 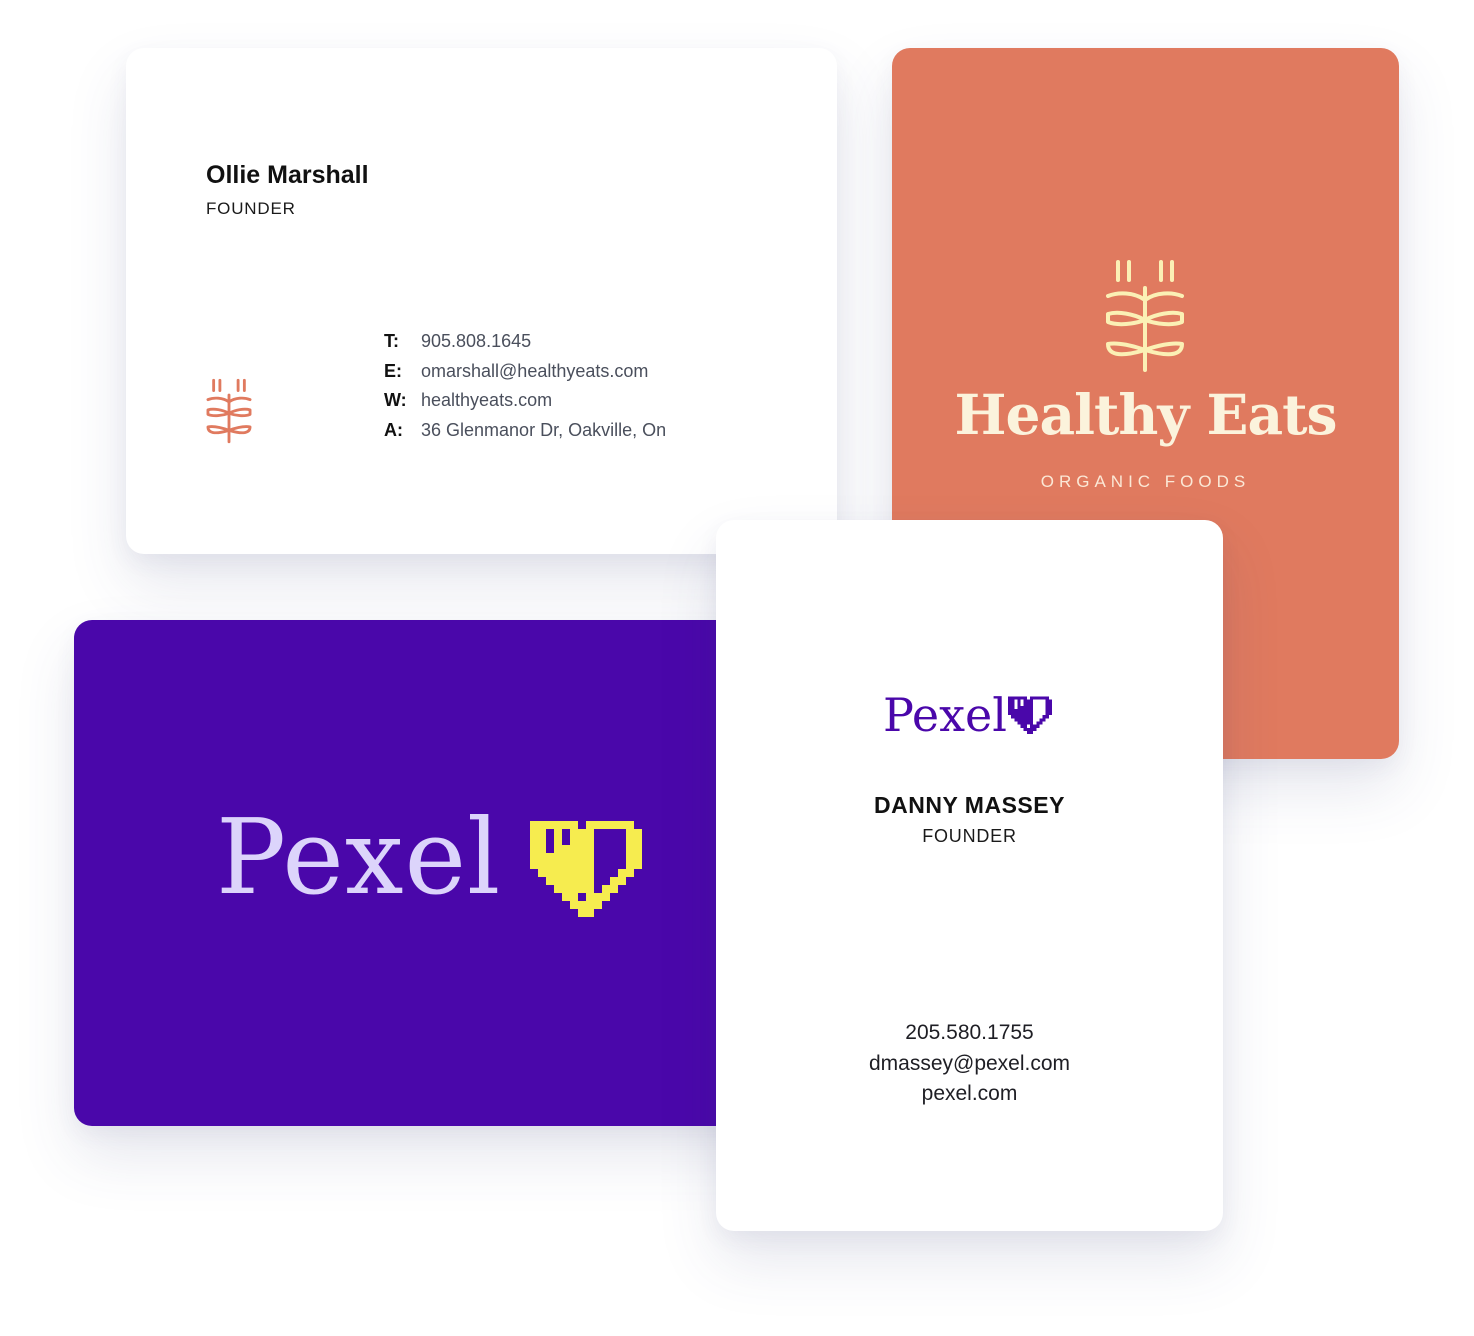 I want to click on contact-address-row: A: 36 Glenmanor Dr, Oakville, On, so click(x=525, y=431).